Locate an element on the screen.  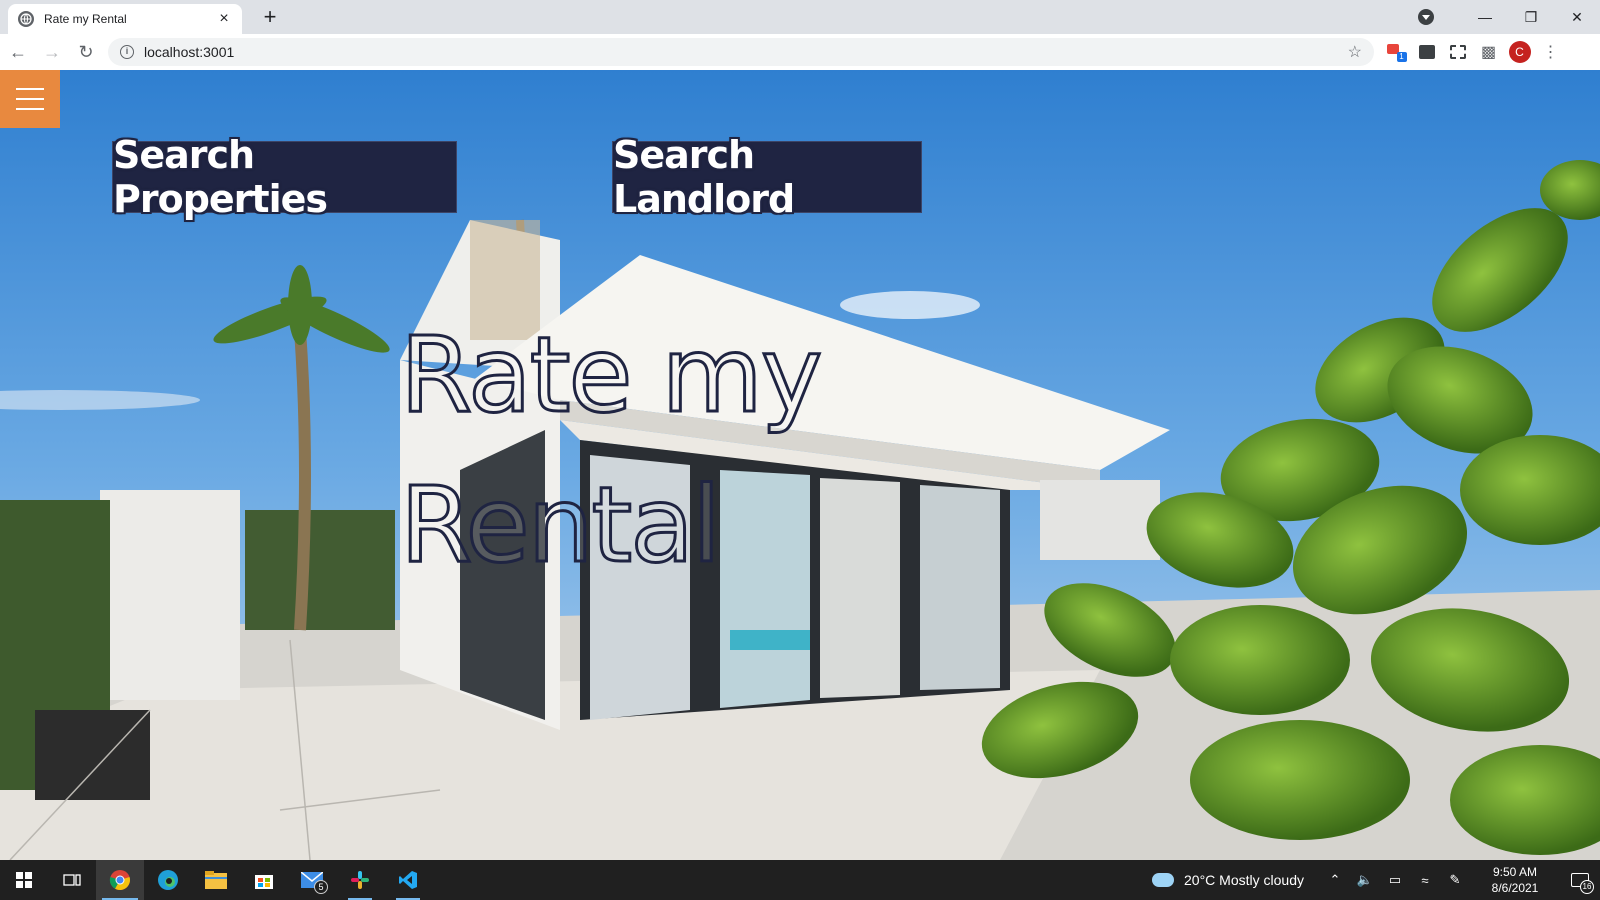
close-window-button: ✕ is located at coordinates (1577, 17).